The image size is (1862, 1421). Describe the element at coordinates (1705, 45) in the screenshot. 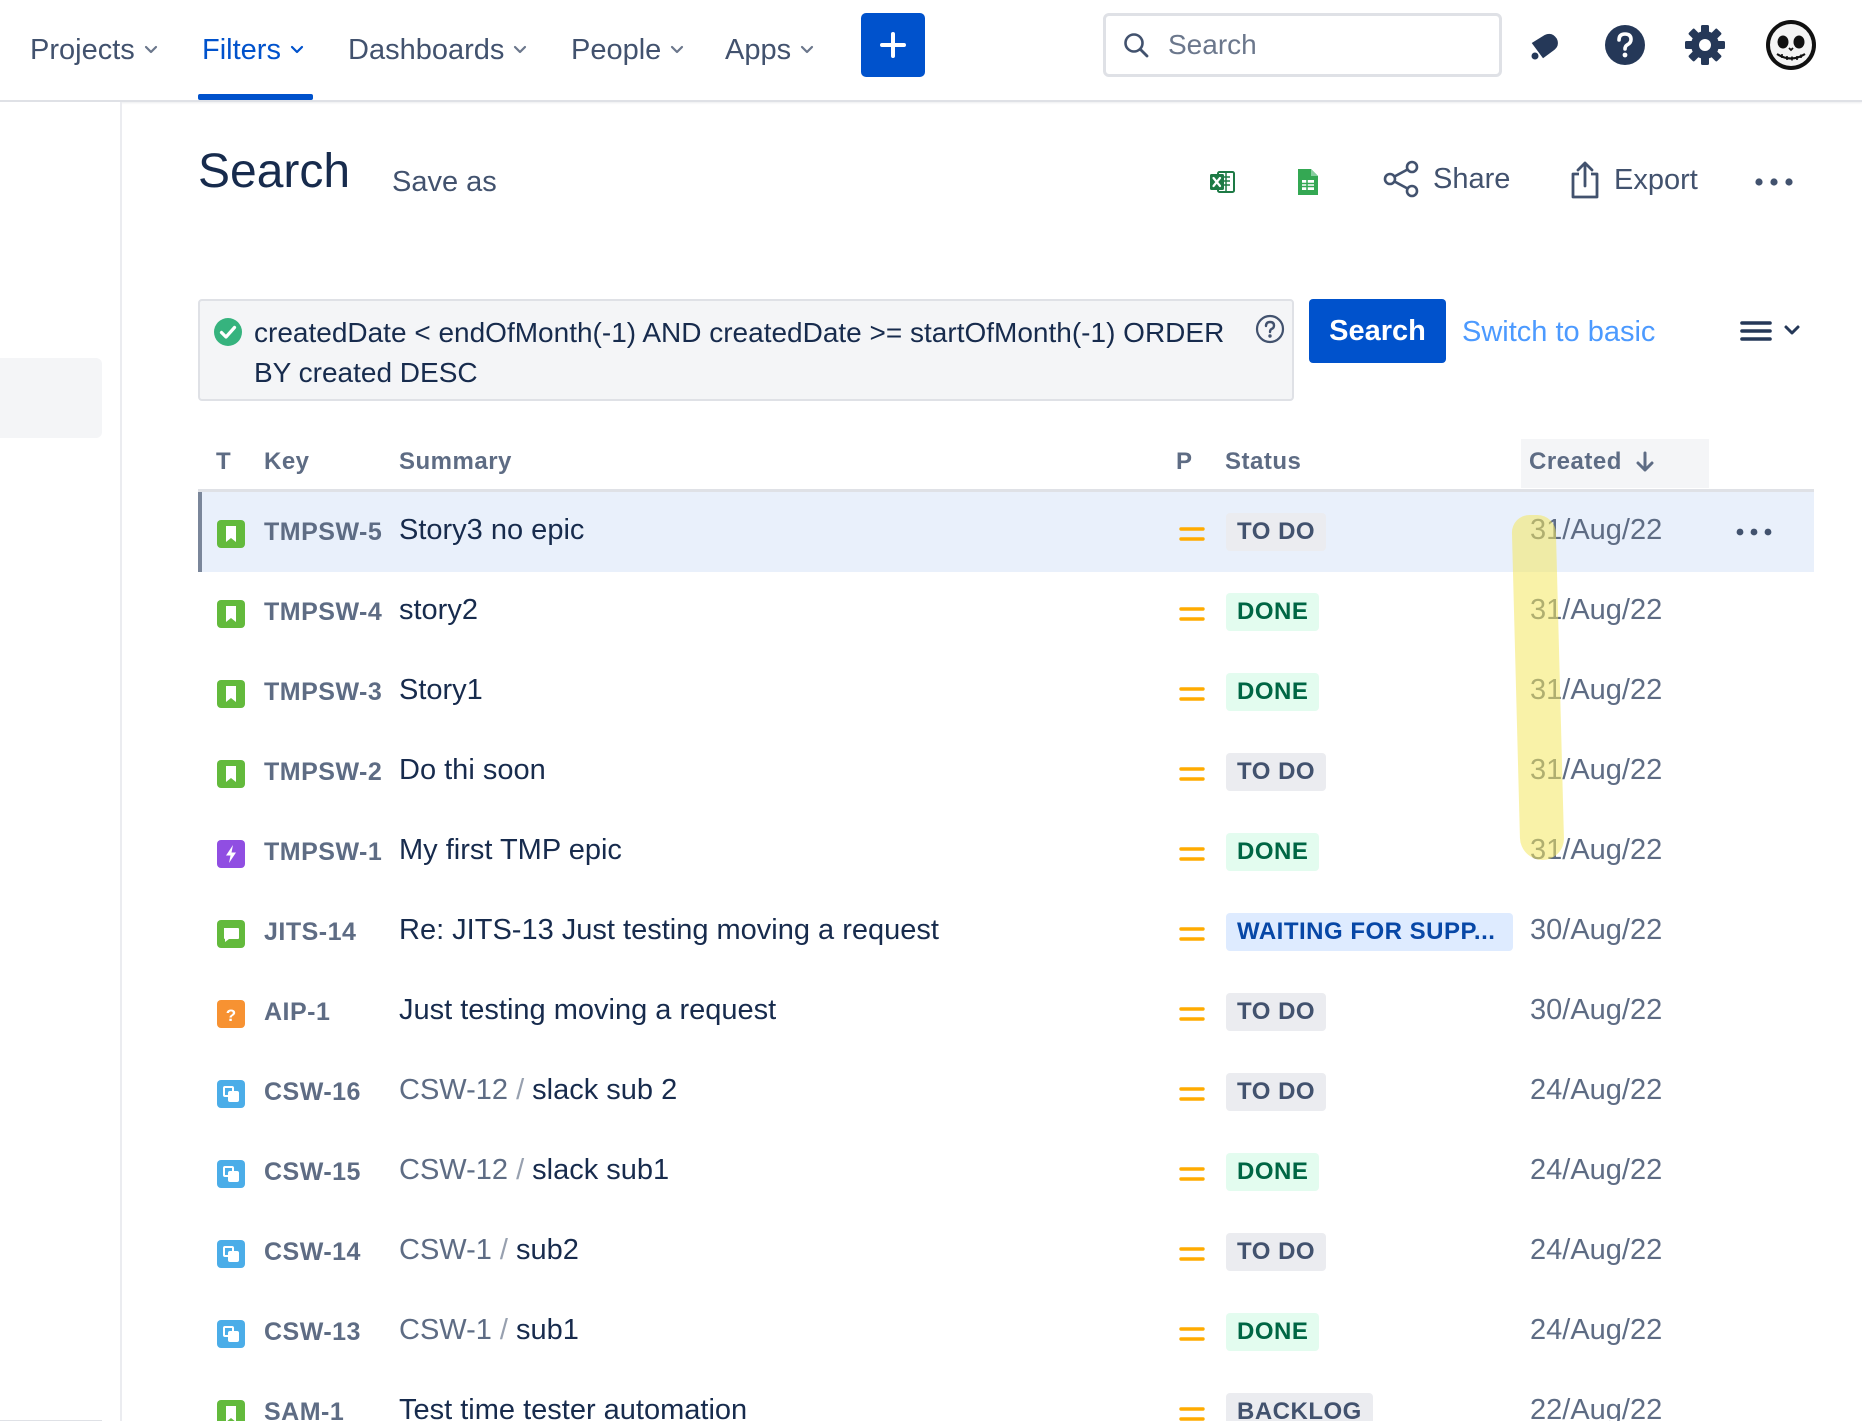

I see `settings-button` at that location.